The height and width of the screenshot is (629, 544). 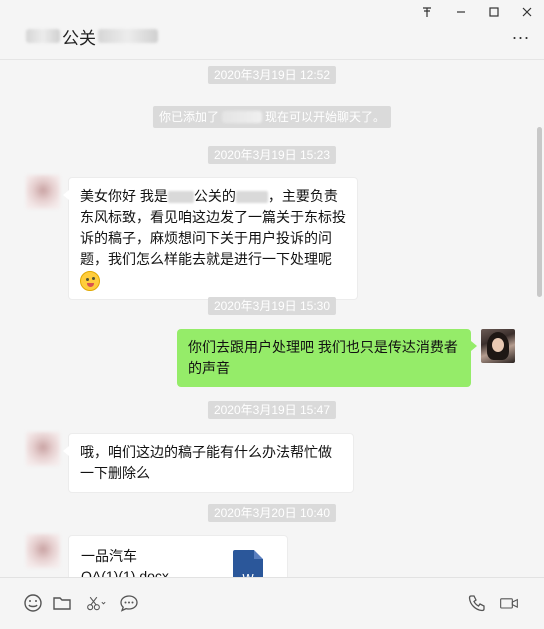 What do you see at coordinates (498, 346) in the screenshot?
I see `my-avatar` at bounding box center [498, 346].